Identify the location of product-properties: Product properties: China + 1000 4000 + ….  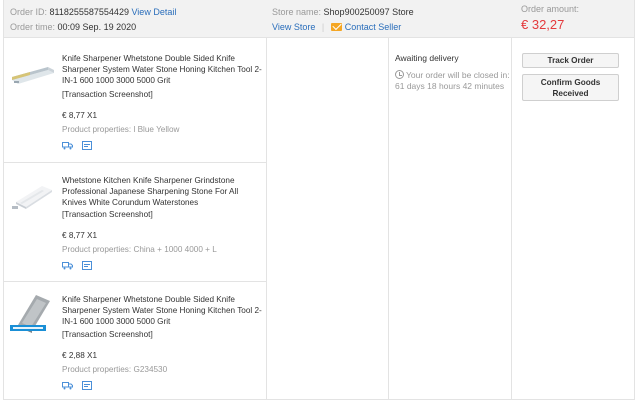
(139, 249).